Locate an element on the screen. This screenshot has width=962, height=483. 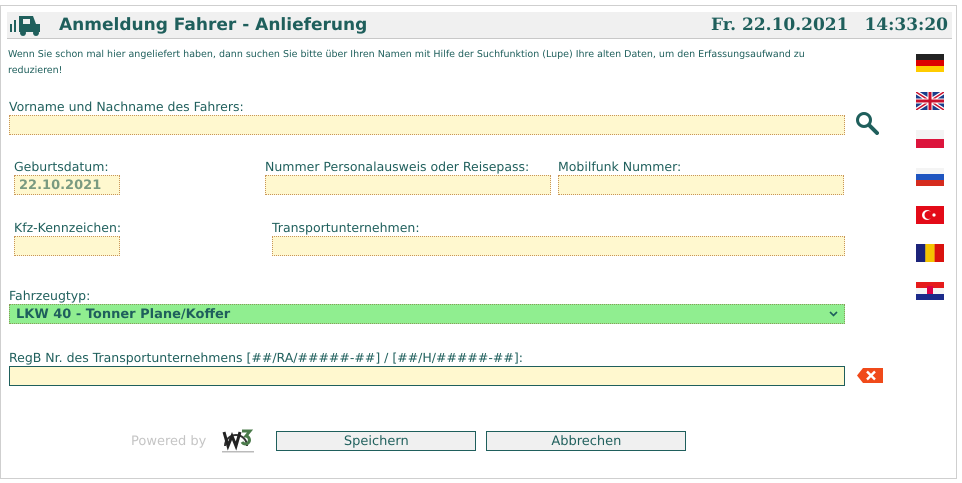
field-label: Nummer Personalausweis oder Reisepass: is located at coordinates (397, 166).